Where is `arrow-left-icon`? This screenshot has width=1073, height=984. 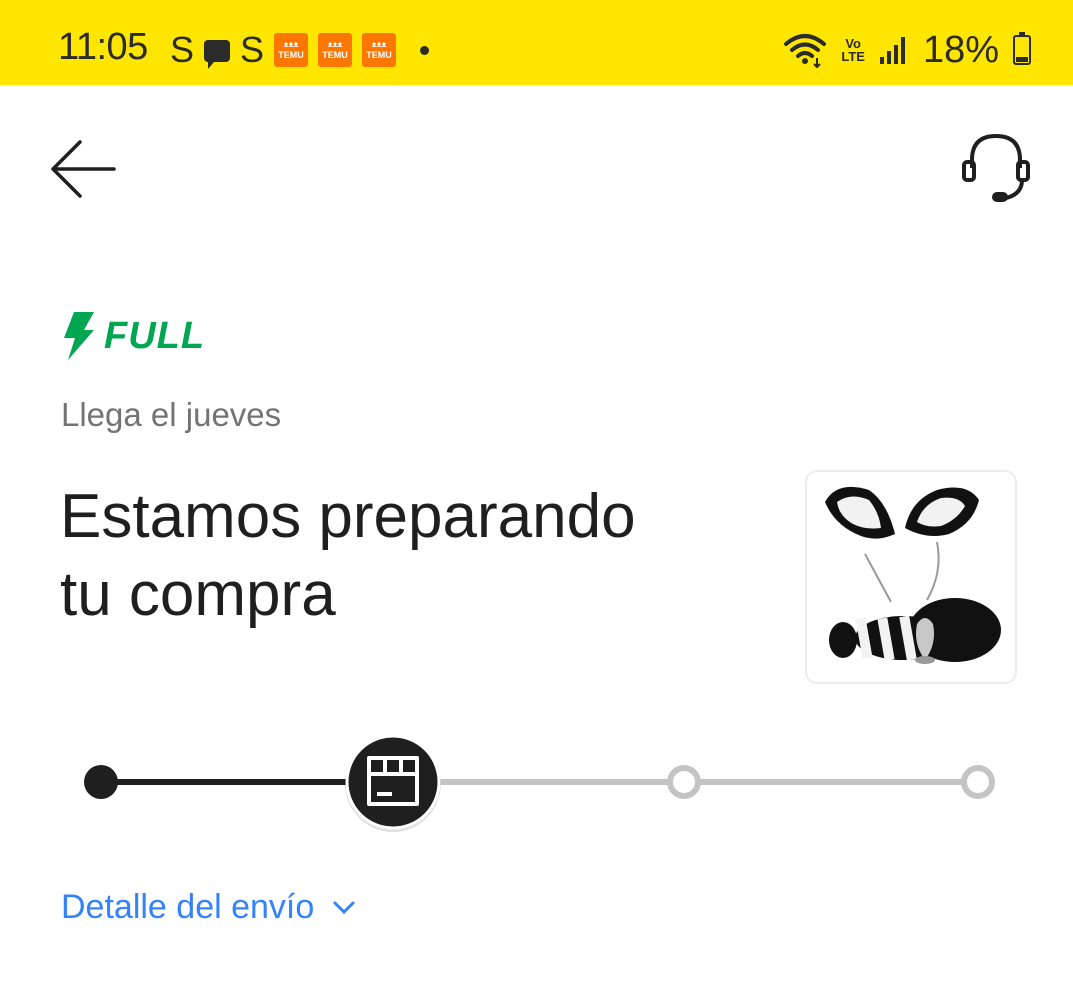 arrow-left-icon is located at coordinates (83, 169).